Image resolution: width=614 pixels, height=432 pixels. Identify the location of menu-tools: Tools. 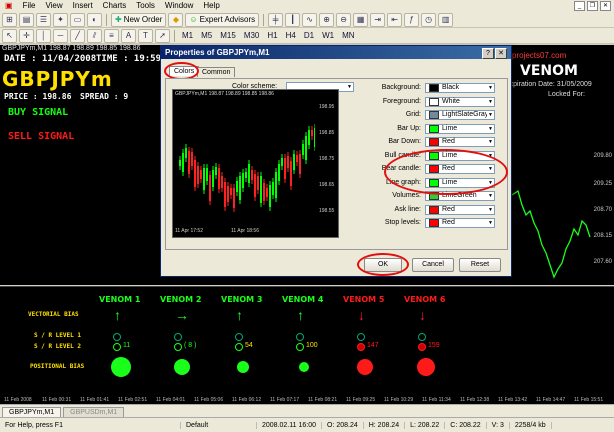
(145, 6).